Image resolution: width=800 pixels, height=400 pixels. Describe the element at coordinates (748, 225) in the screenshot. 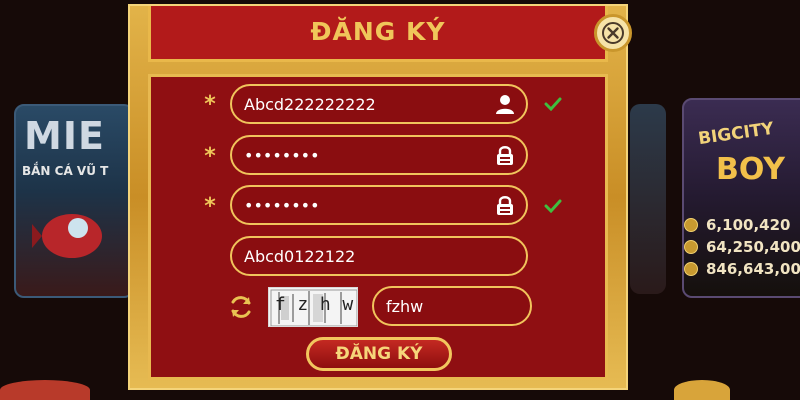

I see `jackpot-value: 6,100,420` at that location.